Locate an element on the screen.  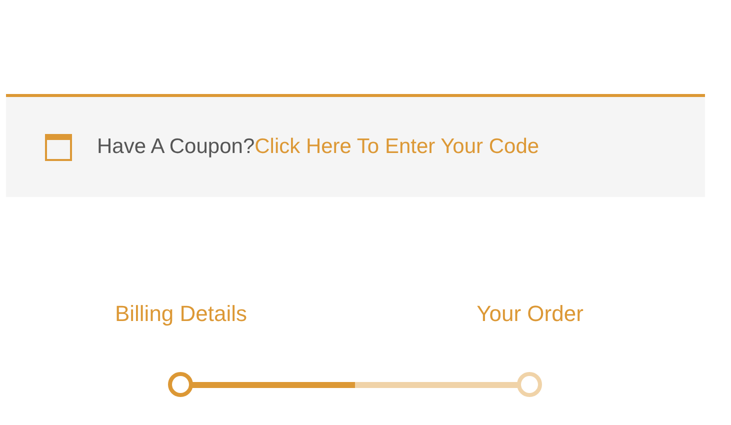
coupon-link: Click Here To Enter Your Code is located at coordinates (397, 146).